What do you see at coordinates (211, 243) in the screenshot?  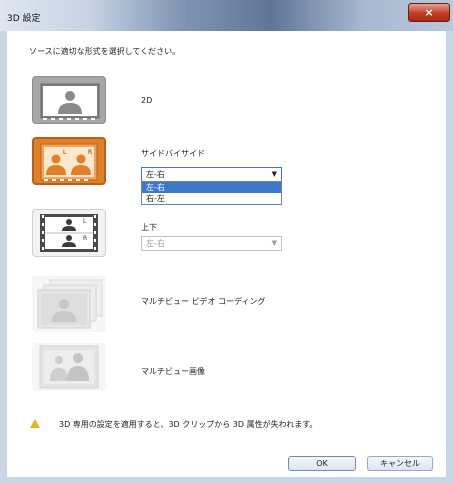 I see `top-bottom-dropdown: 左-右 ▼` at bounding box center [211, 243].